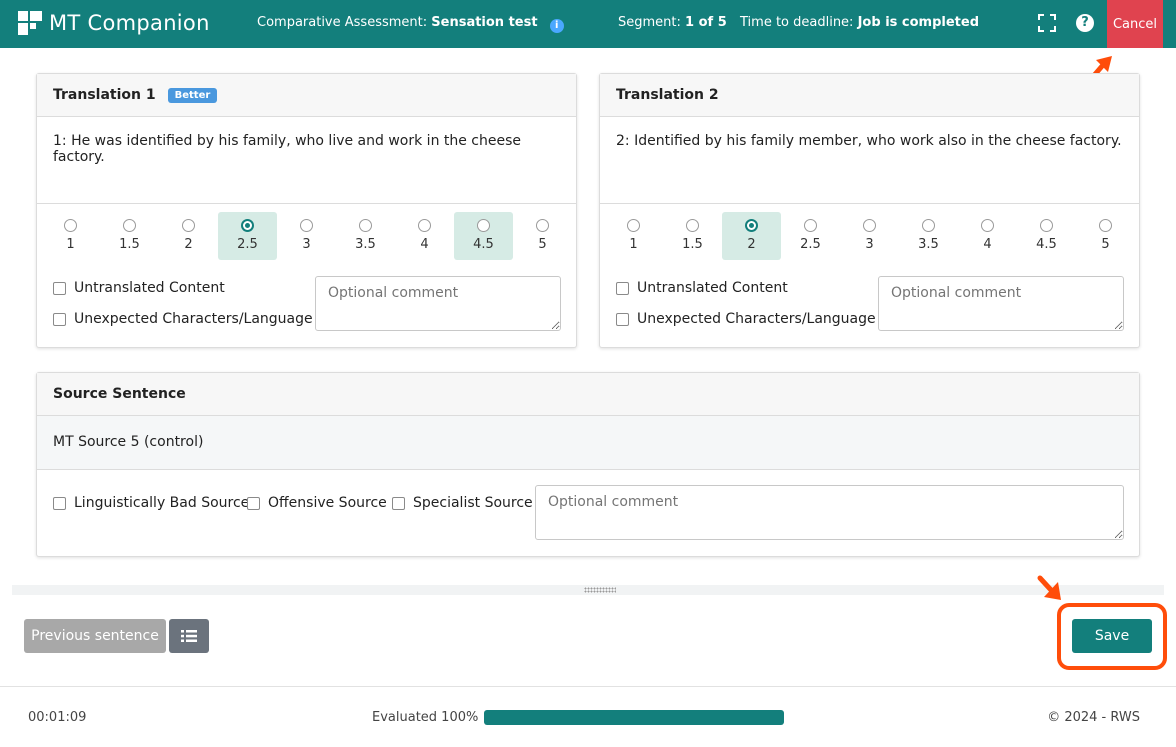  What do you see at coordinates (869, 244) in the screenshot?
I see `rating-label: 3` at bounding box center [869, 244].